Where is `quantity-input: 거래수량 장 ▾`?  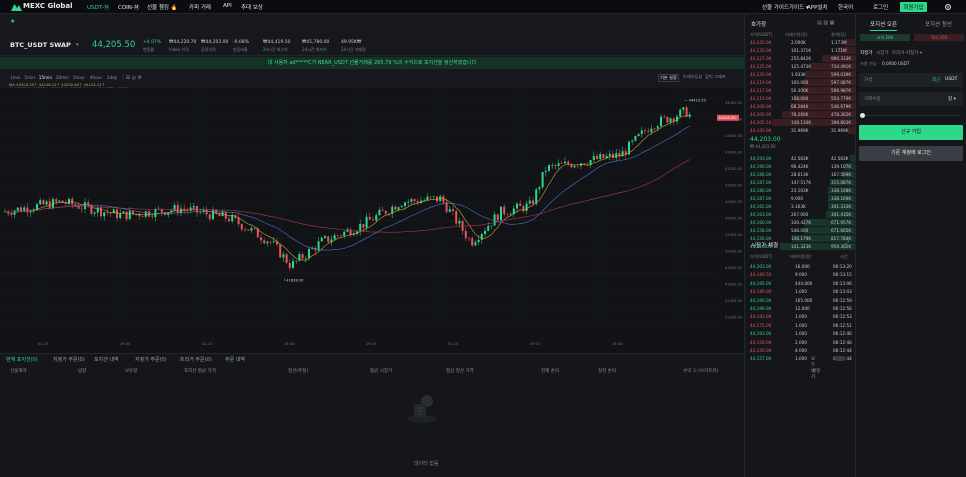
quantity-input: 거래수량 장 ▾ is located at coordinates (911, 99).